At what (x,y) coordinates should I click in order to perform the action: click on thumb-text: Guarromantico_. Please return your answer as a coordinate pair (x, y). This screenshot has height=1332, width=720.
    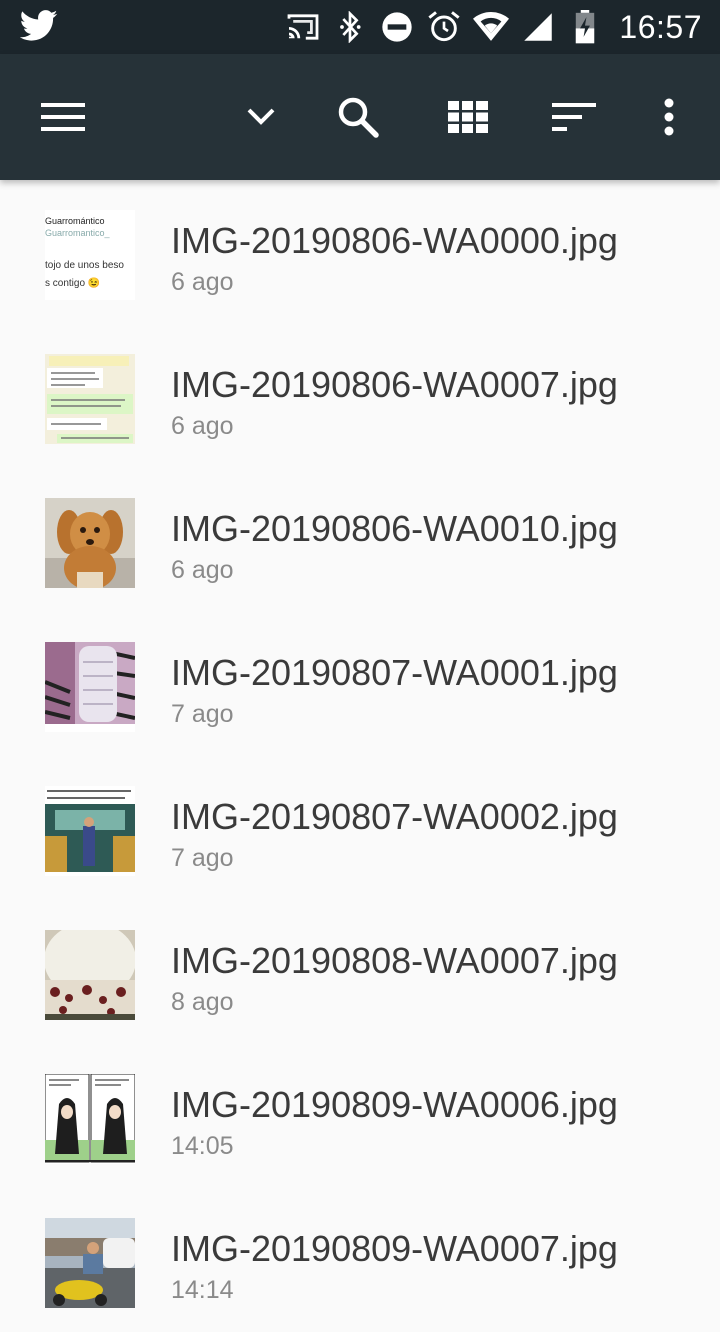
    Looking at the image, I should click on (78, 233).